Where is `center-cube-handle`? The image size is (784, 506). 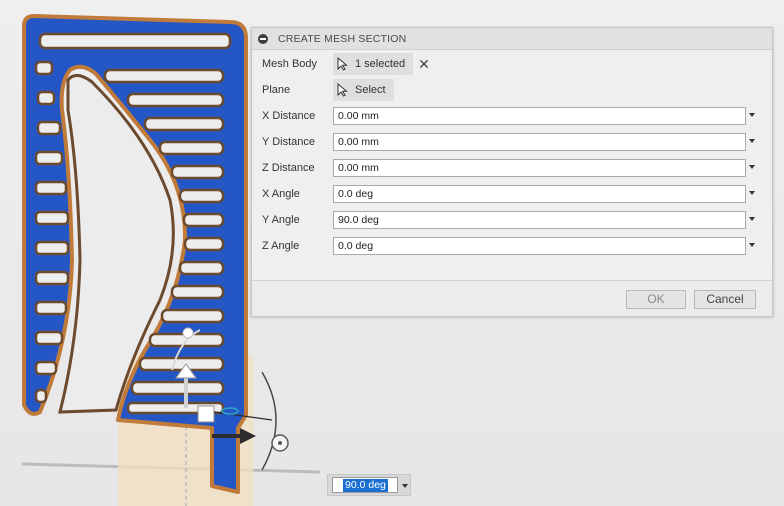 center-cube-handle is located at coordinates (206, 414).